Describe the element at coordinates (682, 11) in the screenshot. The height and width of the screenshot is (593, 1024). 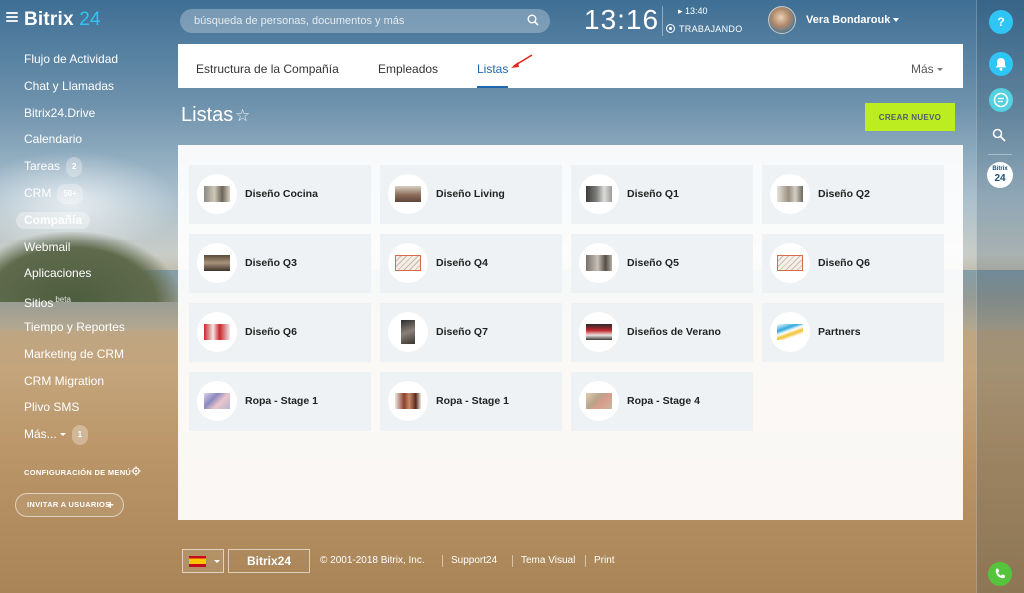
I see `play-icon: ▸` at that location.